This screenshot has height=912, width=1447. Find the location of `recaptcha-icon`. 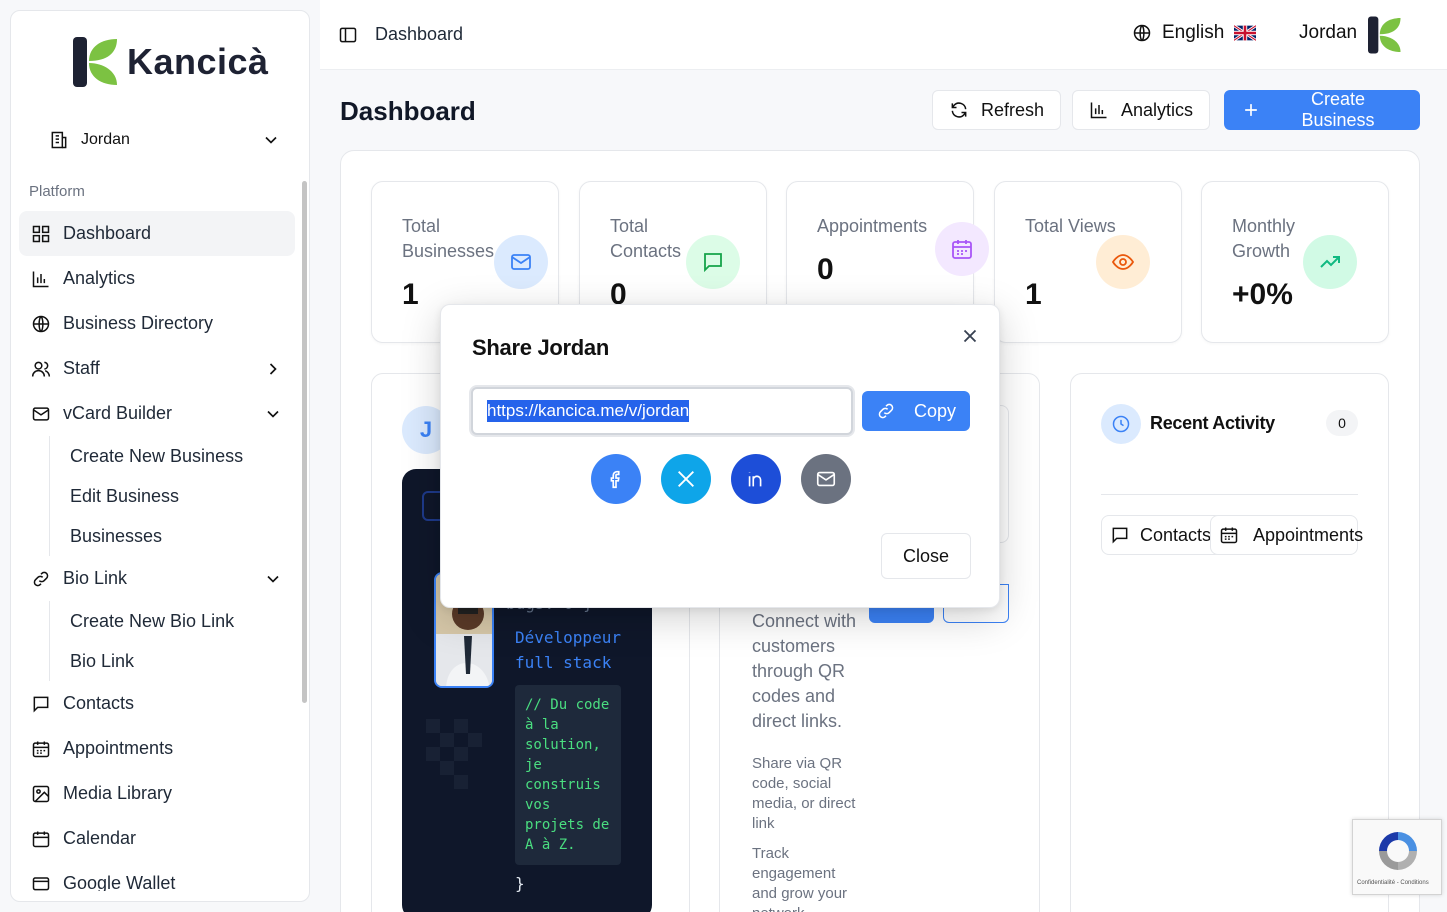

recaptcha-icon is located at coordinates (1398, 851).